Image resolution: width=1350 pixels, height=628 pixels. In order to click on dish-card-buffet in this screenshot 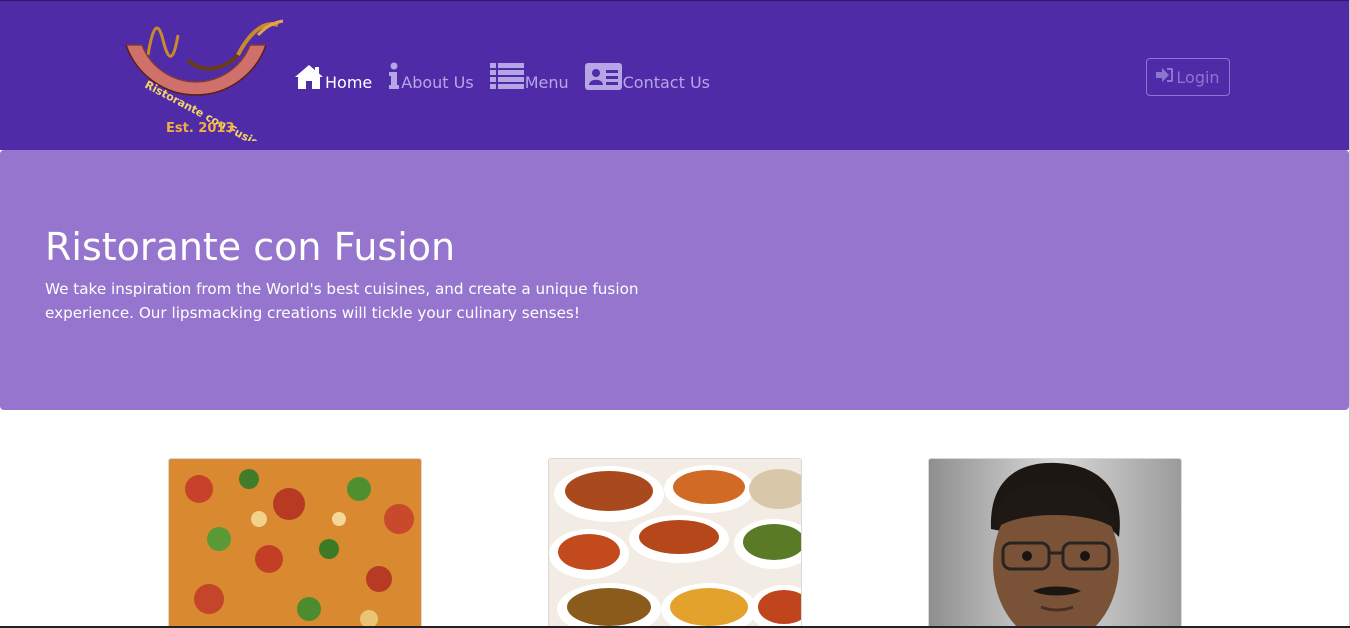, I will do `click(675, 543)`.